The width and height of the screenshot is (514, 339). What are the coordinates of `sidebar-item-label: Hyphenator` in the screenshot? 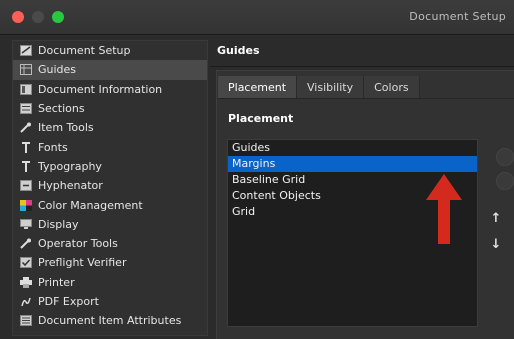 It's located at (70, 186).